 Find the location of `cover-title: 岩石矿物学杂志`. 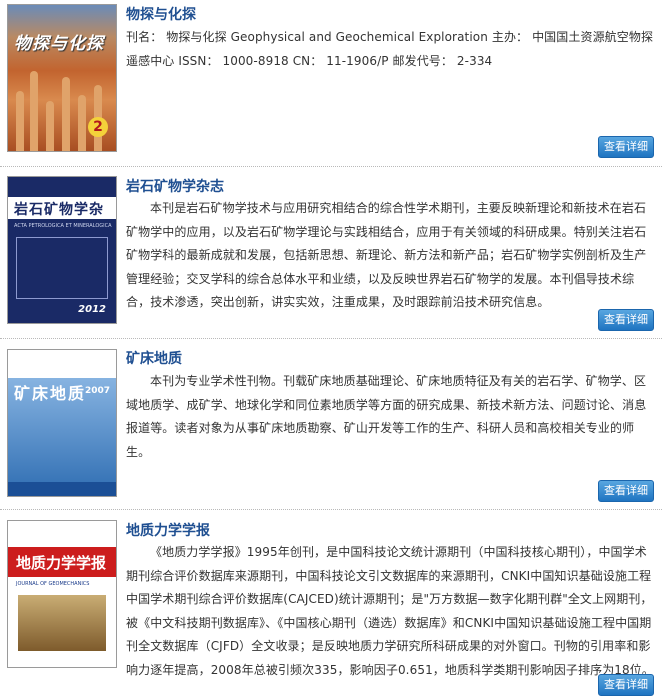

cover-title: 岩石矿物学杂志 is located at coordinates (59, 220).